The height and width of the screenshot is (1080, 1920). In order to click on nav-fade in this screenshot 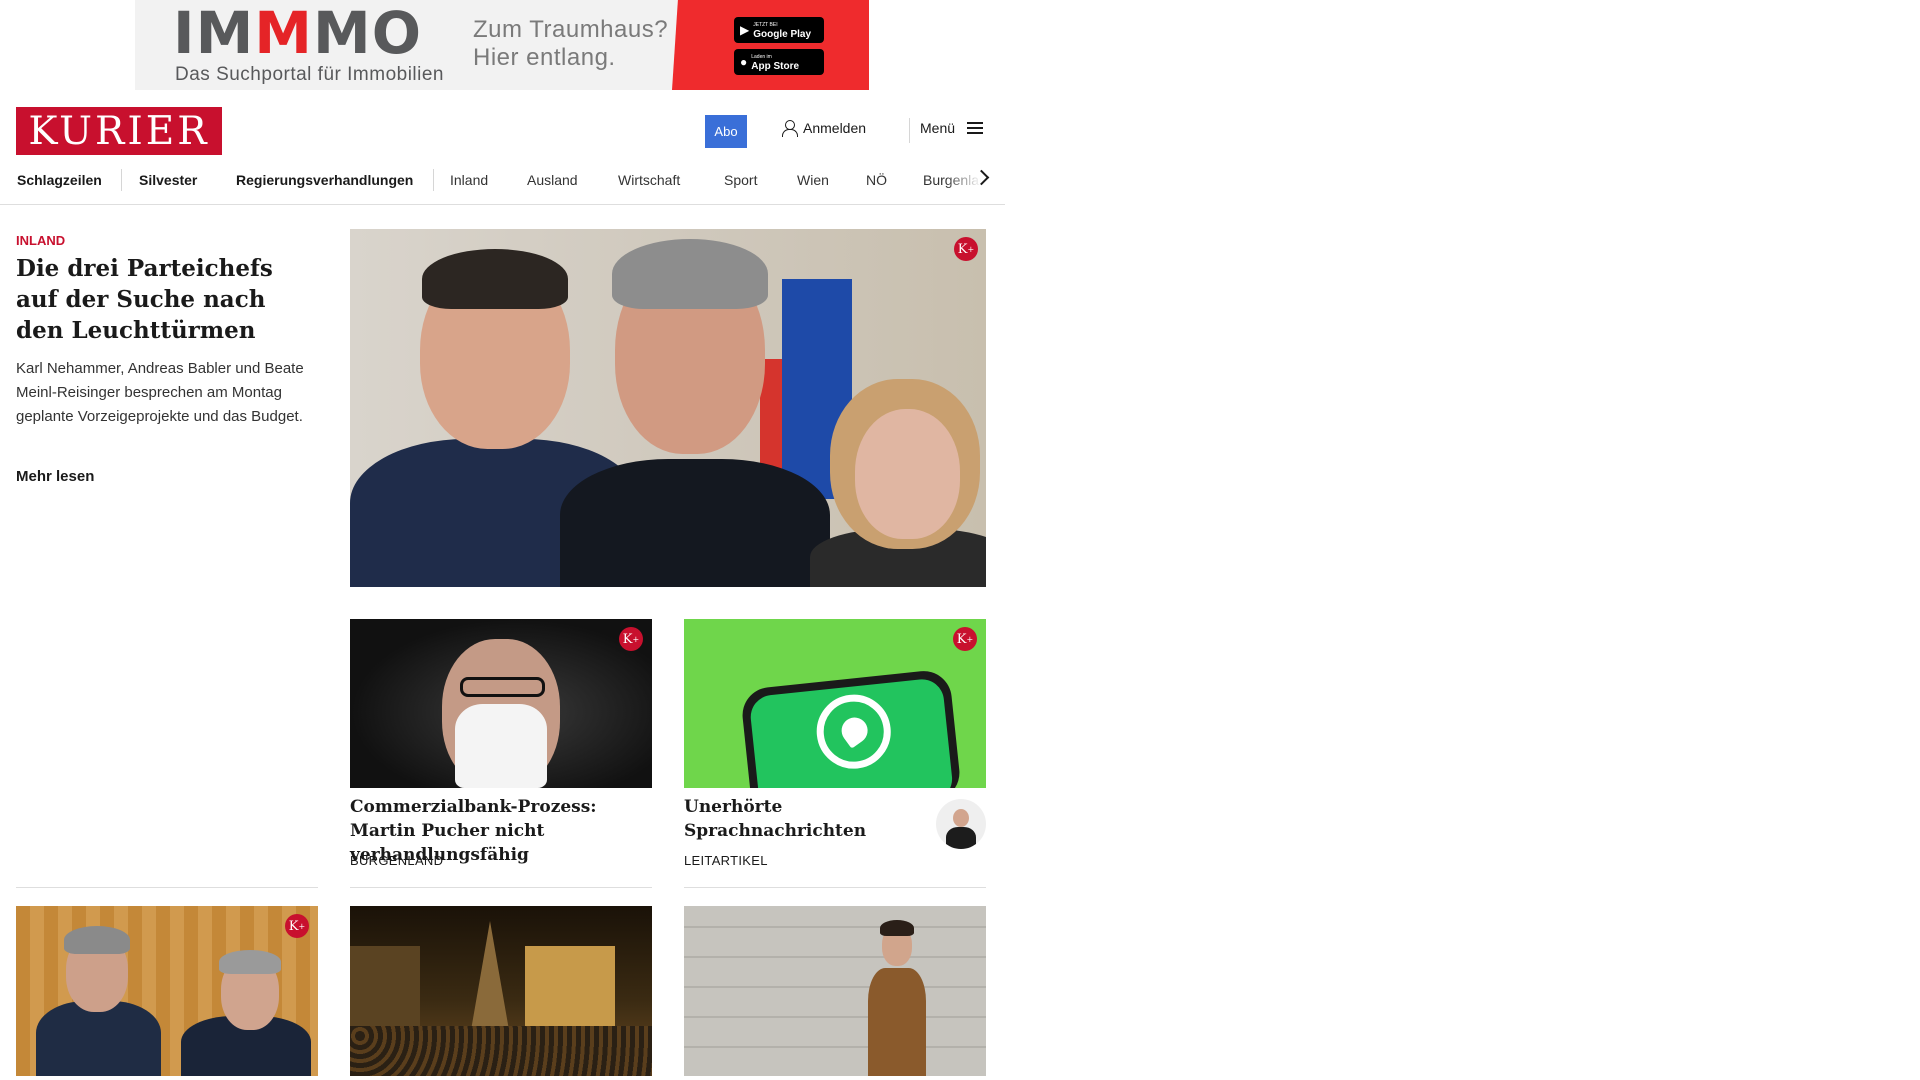, I will do `click(975, 184)`.